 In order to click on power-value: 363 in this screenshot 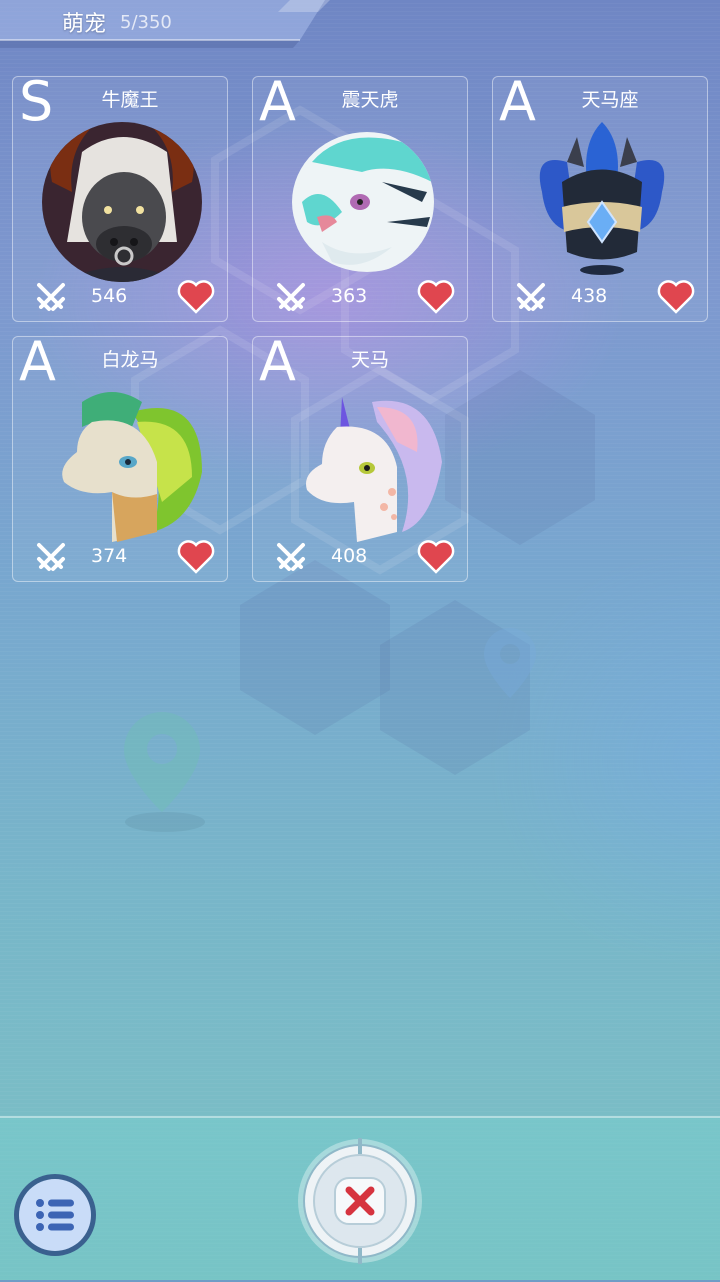, I will do `click(349, 296)`.